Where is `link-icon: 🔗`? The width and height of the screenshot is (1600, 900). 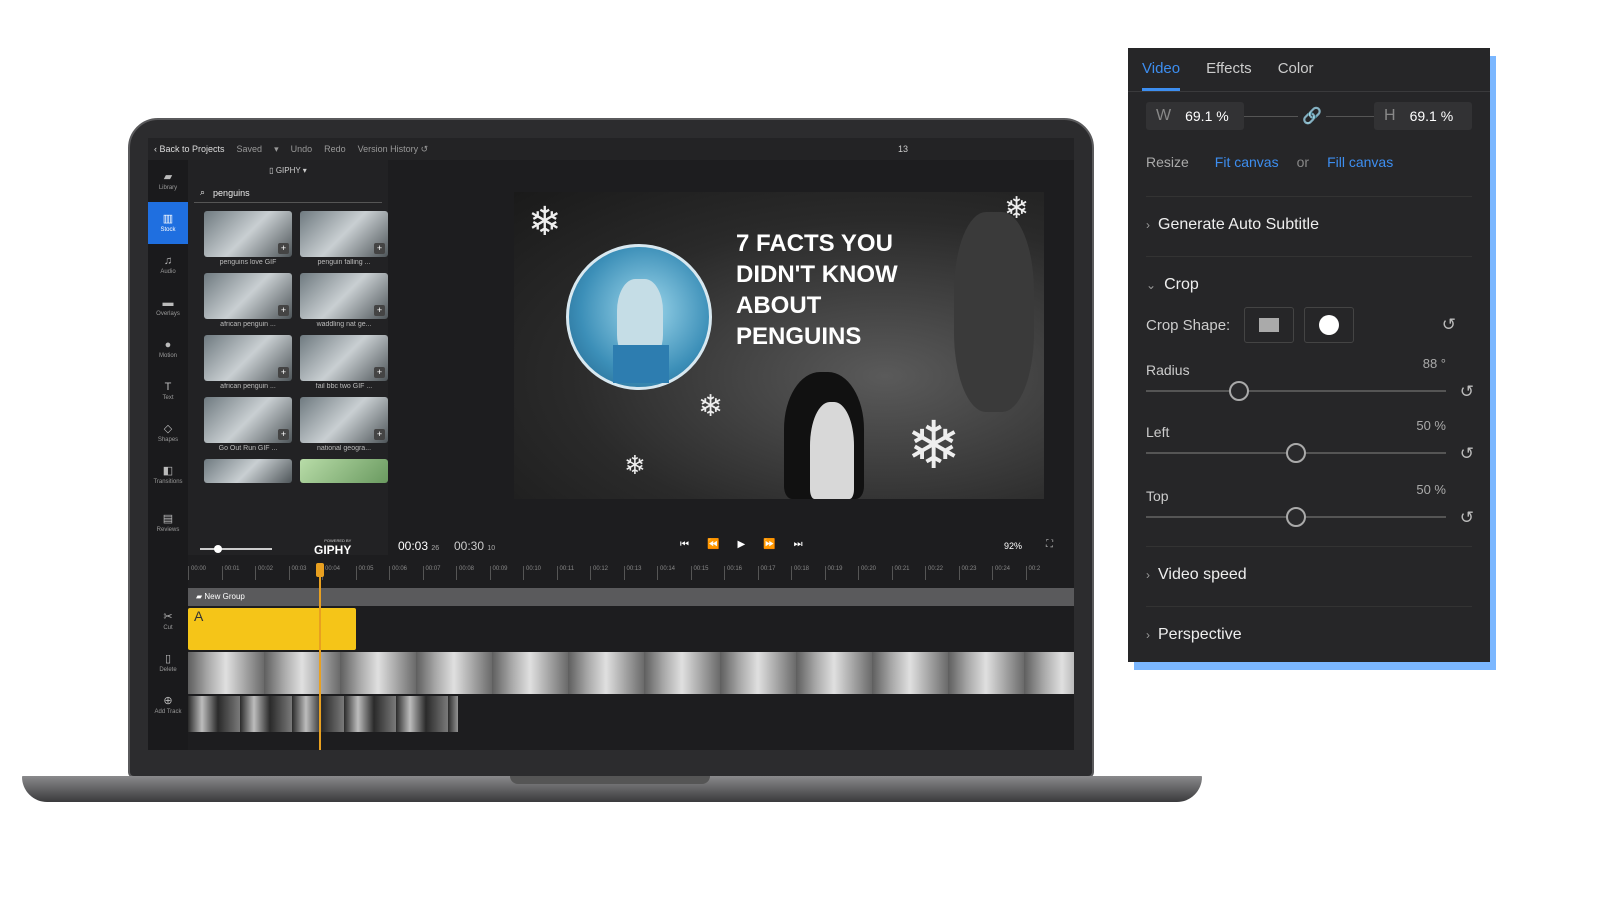 link-icon: 🔗 is located at coordinates (1312, 115).